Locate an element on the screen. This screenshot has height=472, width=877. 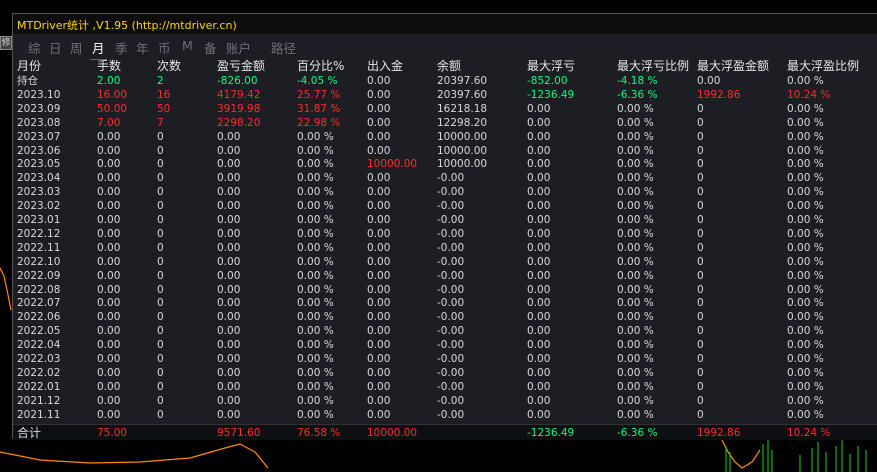
count-cell: 7 is located at coordinates (160, 122).